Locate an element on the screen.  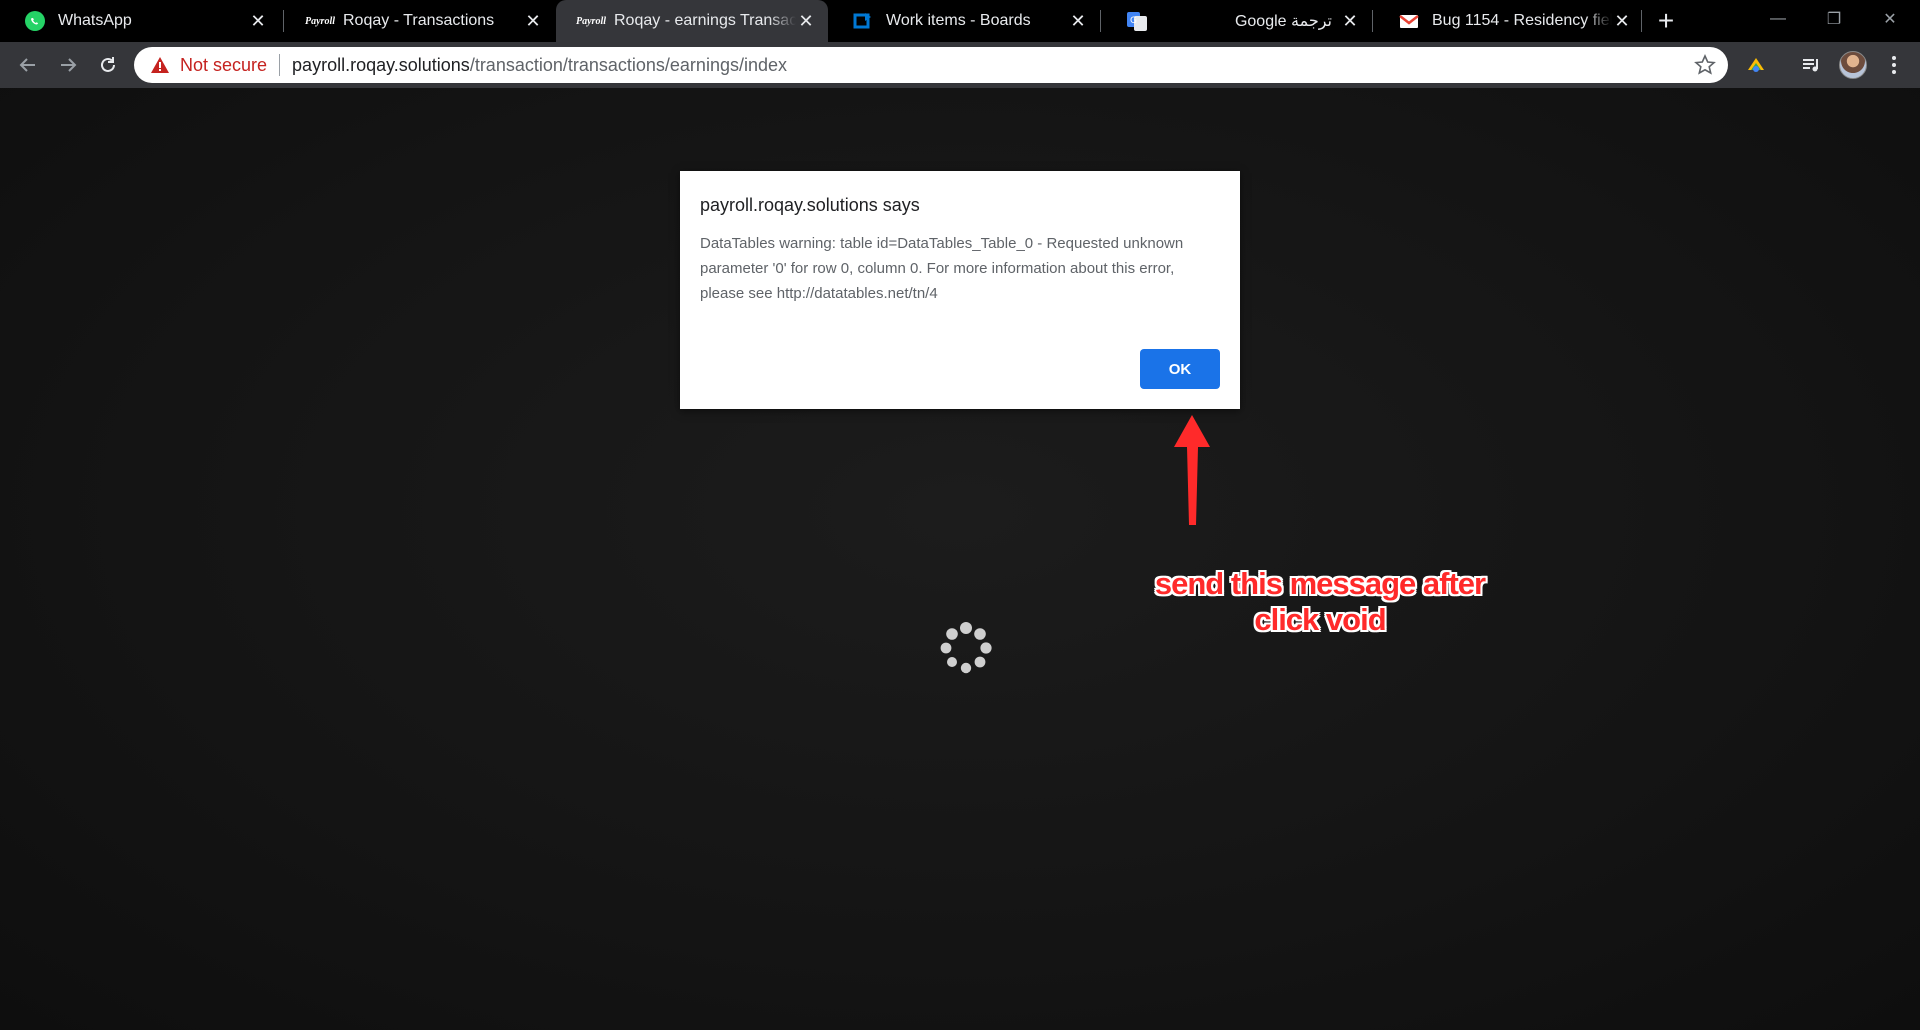
new-tab-button: + is located at coordinates (1666, 21).